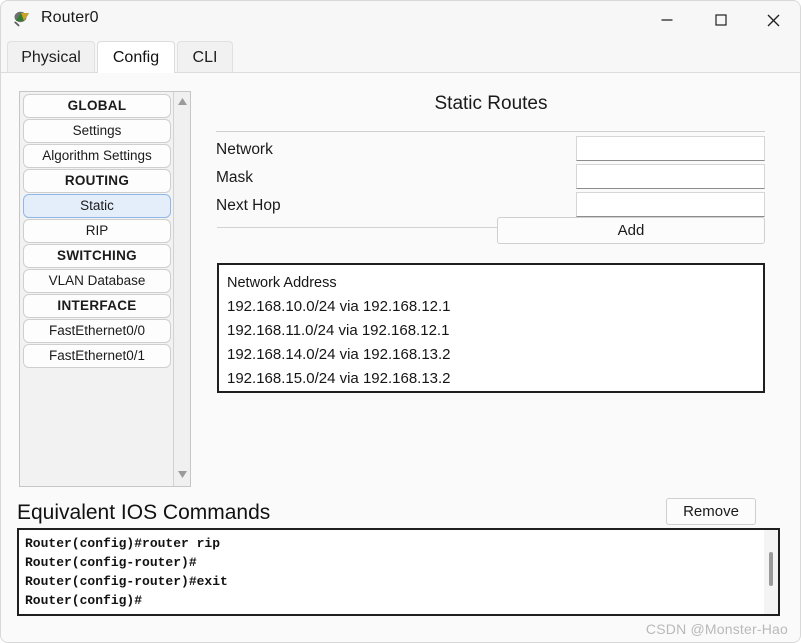  What do you see at coordinates (248, 205) in the screenshot?
I see `next-hop-label: Next Hop` at bounding box center [248, 205].